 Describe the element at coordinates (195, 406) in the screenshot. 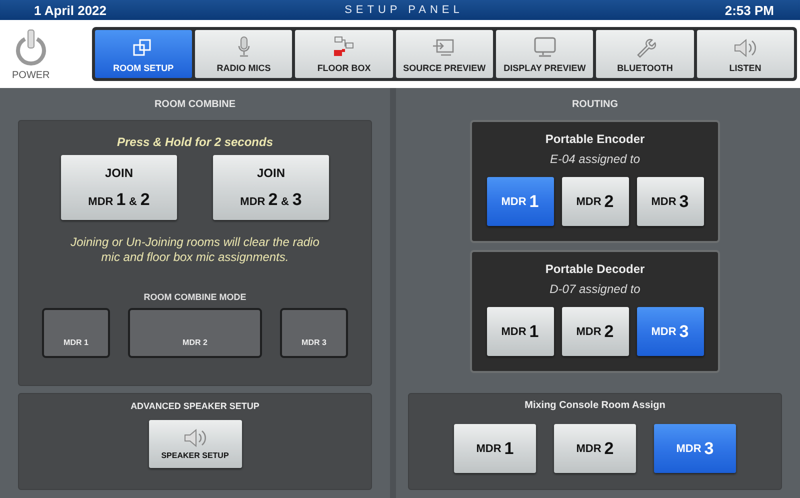

I see `section-title: ADVANCED SPEAKER SETUP` at that location.